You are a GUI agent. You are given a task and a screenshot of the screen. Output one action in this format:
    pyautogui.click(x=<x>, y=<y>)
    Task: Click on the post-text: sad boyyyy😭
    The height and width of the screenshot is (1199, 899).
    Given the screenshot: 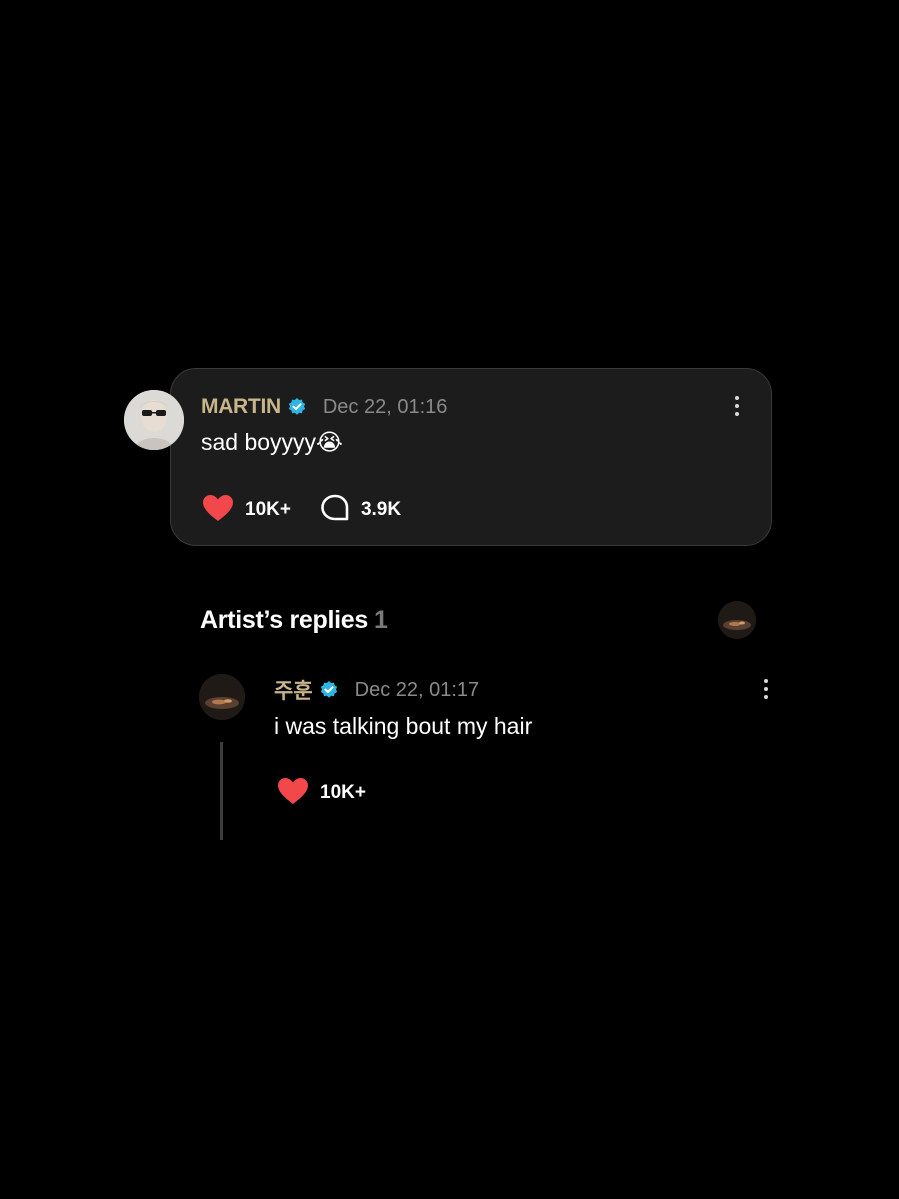 What is the action you would take?
    pyautogui.click(x=272, y=442)
    